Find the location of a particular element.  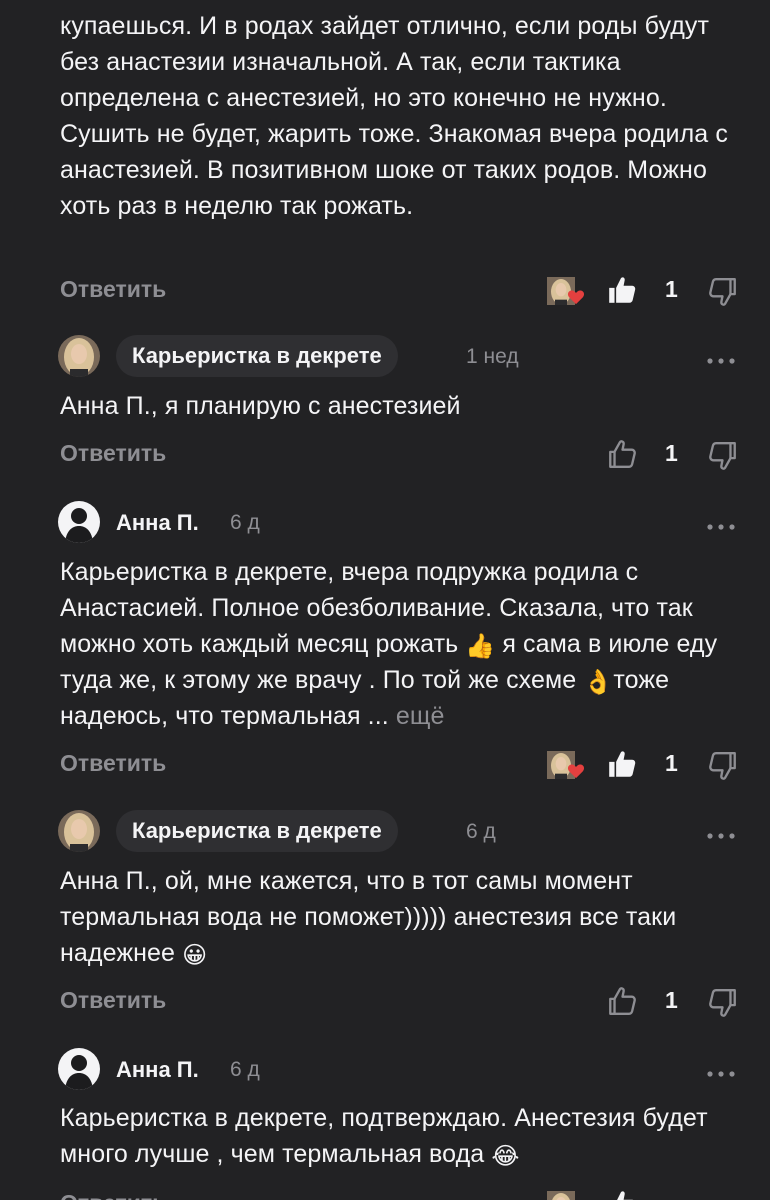

thumbs-up-emoji: 👍 is located at coordinates (480, 646).